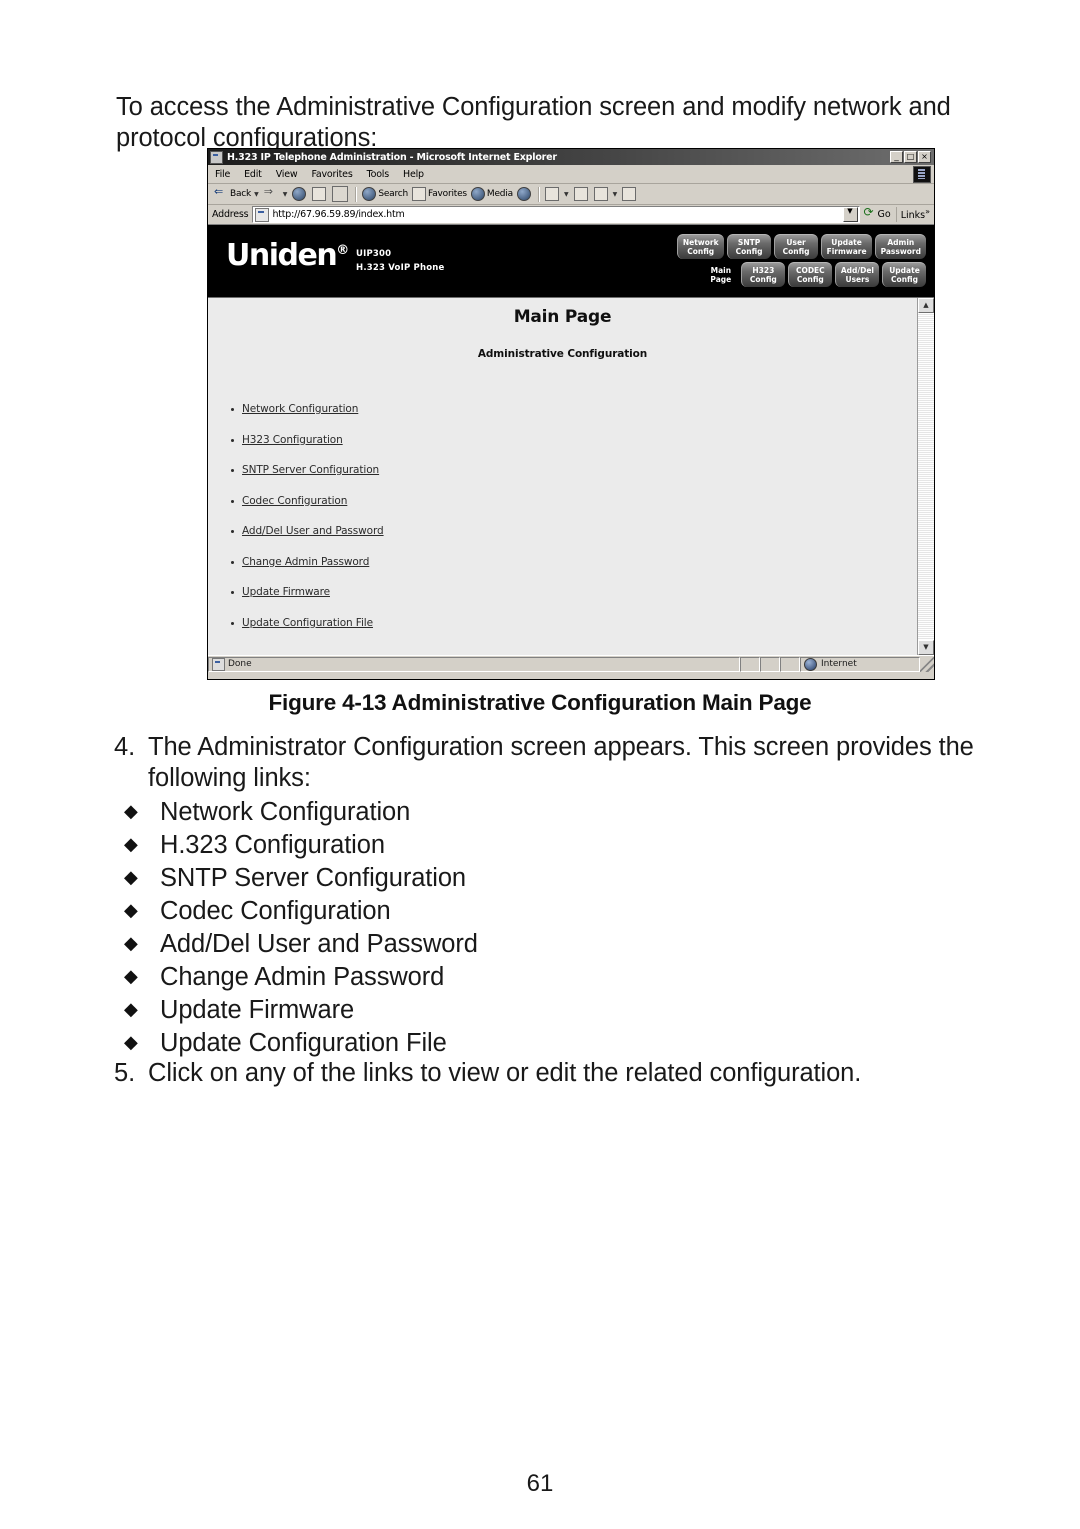 Image resolution: width=1080 pixels, height=1529 pixels. Describe the element at coordinates (850, 214) in the screenshot. I see `address-dropdown-icon` at that location.